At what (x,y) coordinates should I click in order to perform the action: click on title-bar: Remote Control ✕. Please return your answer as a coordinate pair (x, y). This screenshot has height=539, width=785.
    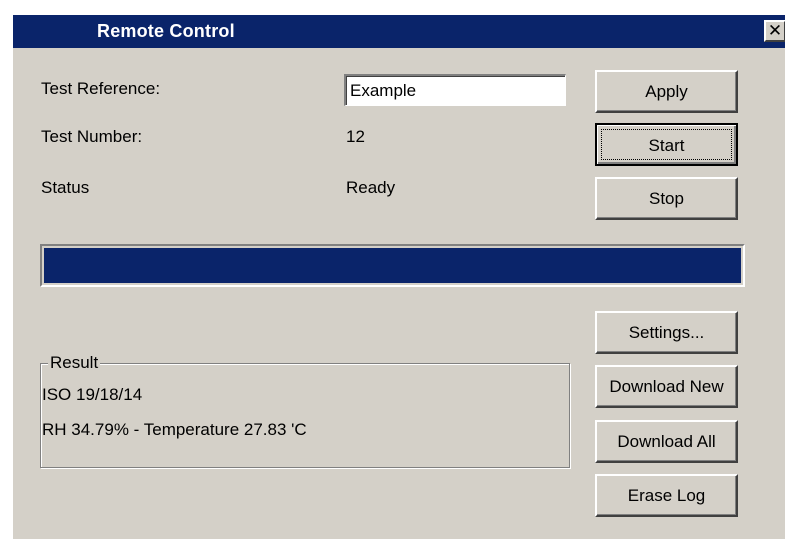
    Looking at the image, I should click on (399, 31).